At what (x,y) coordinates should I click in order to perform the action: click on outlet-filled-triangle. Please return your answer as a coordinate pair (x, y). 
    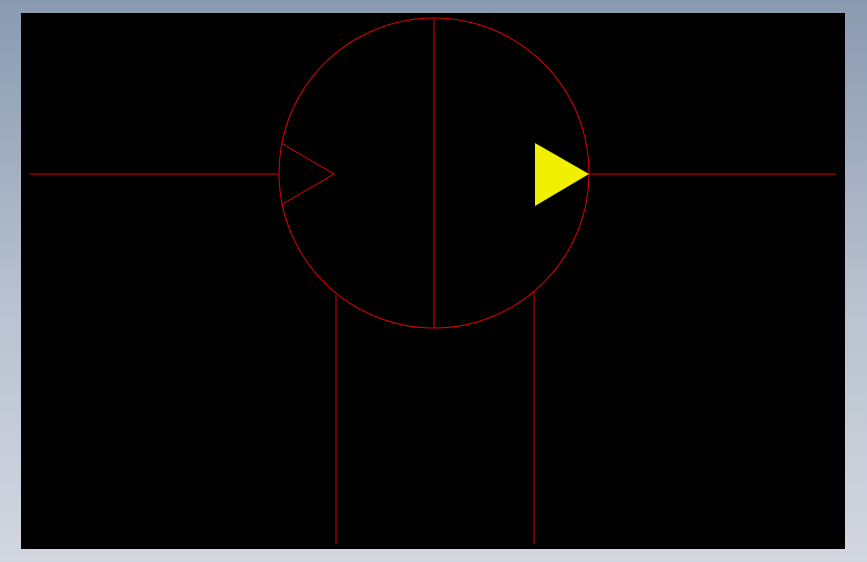
    Looking at the image, I should click on (562, 174).